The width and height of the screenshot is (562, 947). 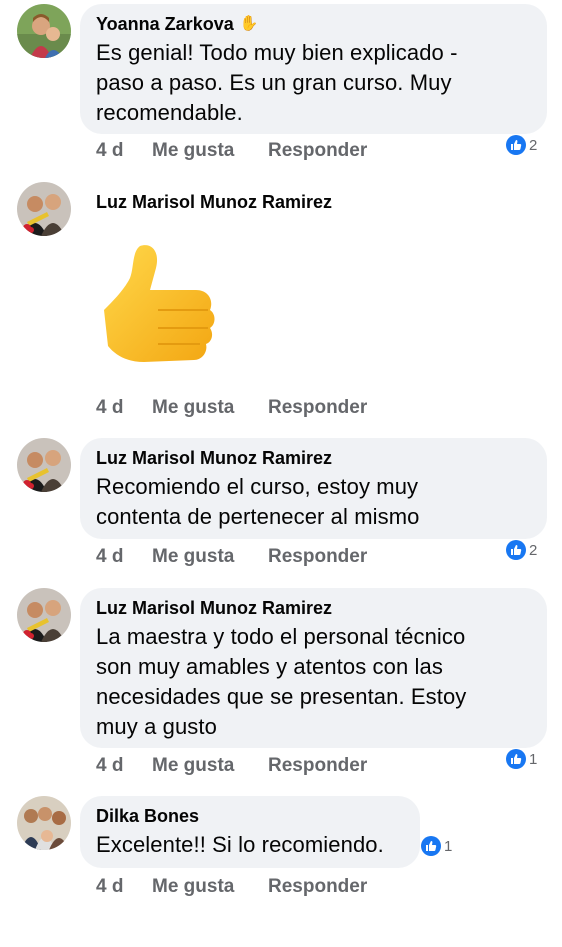 I want to click on comment-text: Excelente!! Si lo recomiendo., so click(x=250, y=845).